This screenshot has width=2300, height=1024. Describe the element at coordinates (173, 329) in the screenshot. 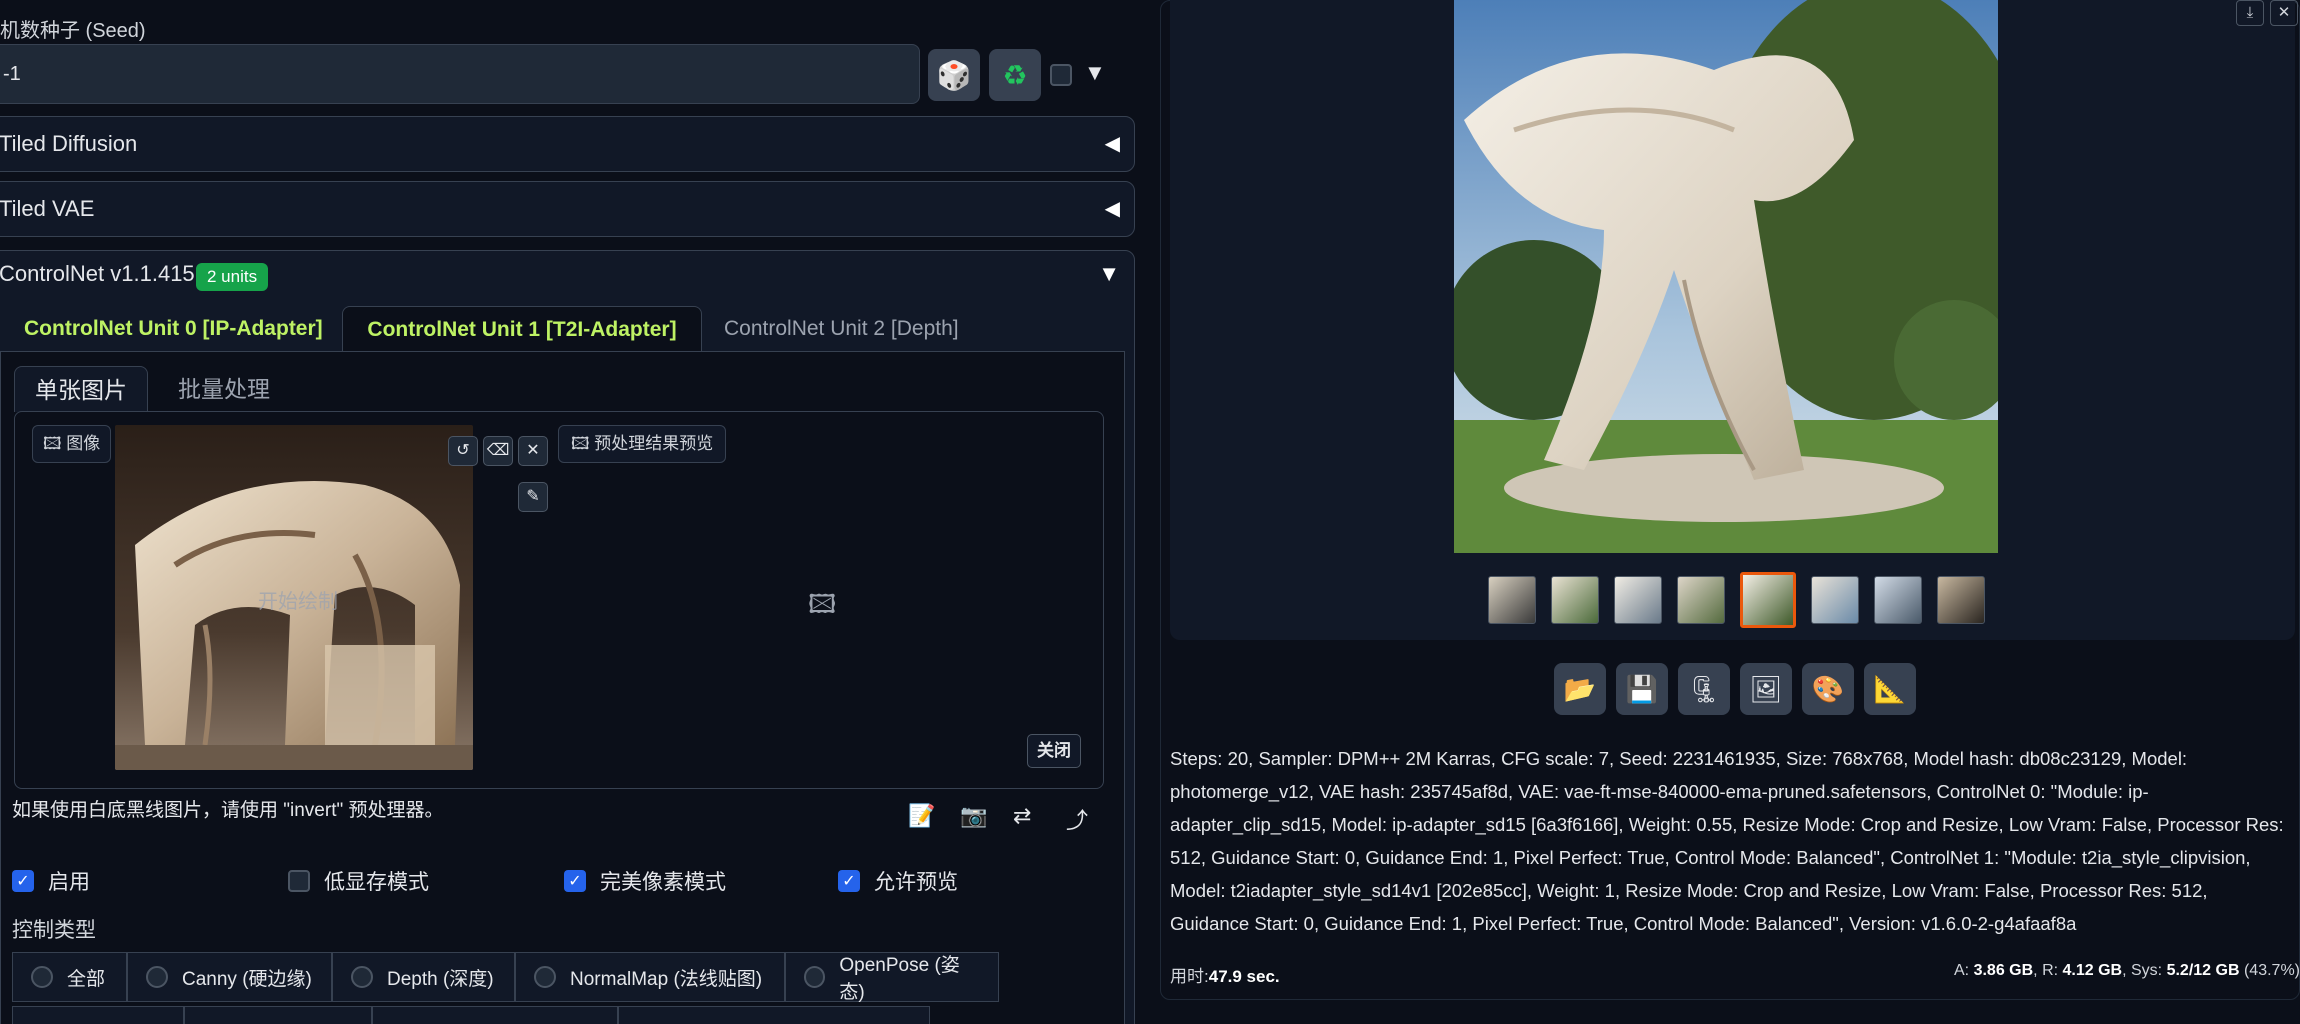

I see `tab-unit-0: ControlNet Unit 0 [IP-Adapter]` at that location.